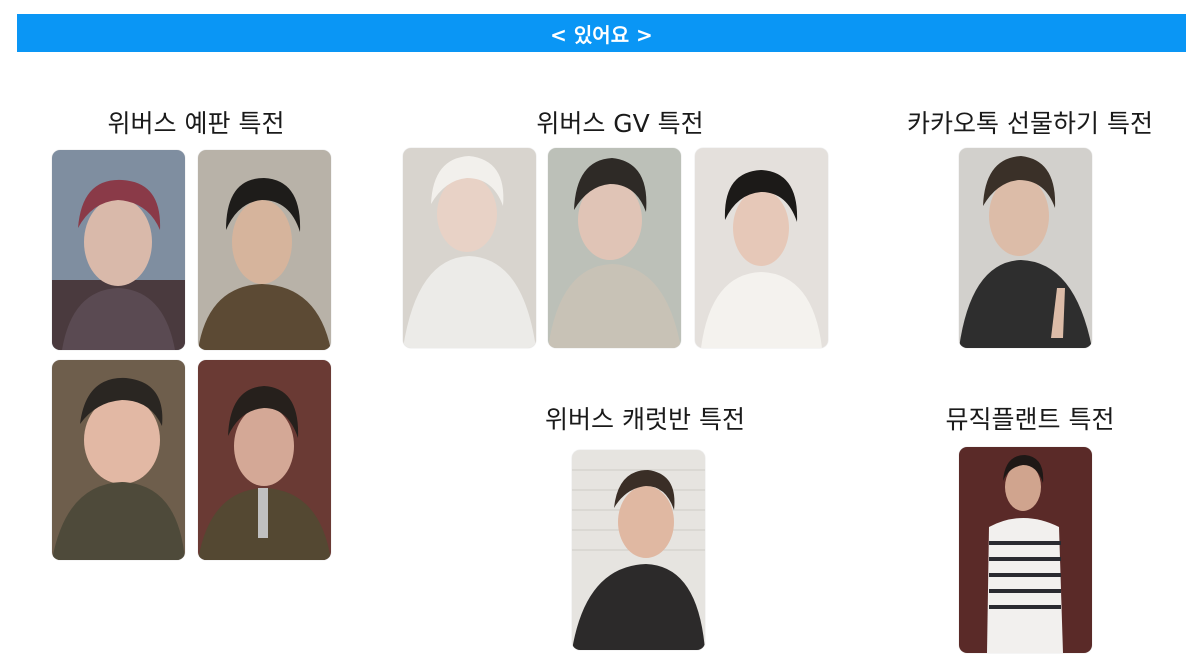  I want to click on section-title-weverse-preorder: 위버스 예판 특전, so click(196, 123).